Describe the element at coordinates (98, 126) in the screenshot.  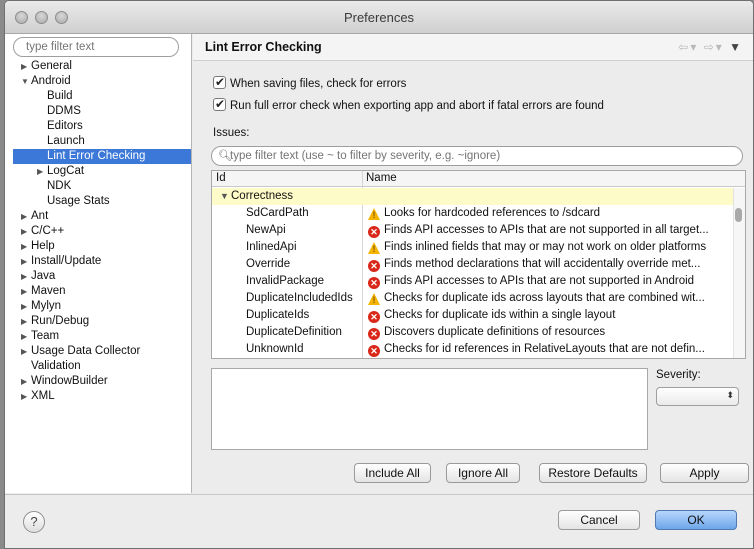
I see `tree-item: Editors` at that location.